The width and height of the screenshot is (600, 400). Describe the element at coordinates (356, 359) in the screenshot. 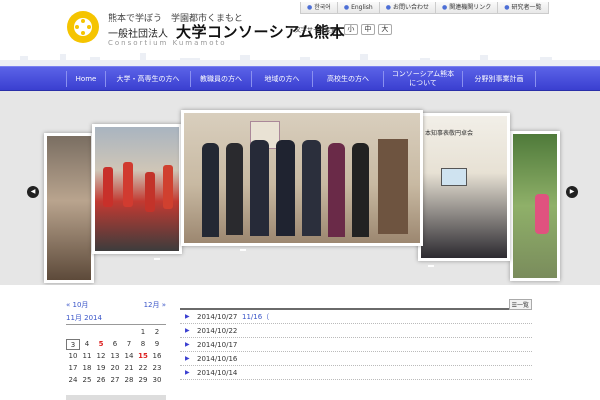

I see `news-item: ▶ 2014/10/16` at that location.